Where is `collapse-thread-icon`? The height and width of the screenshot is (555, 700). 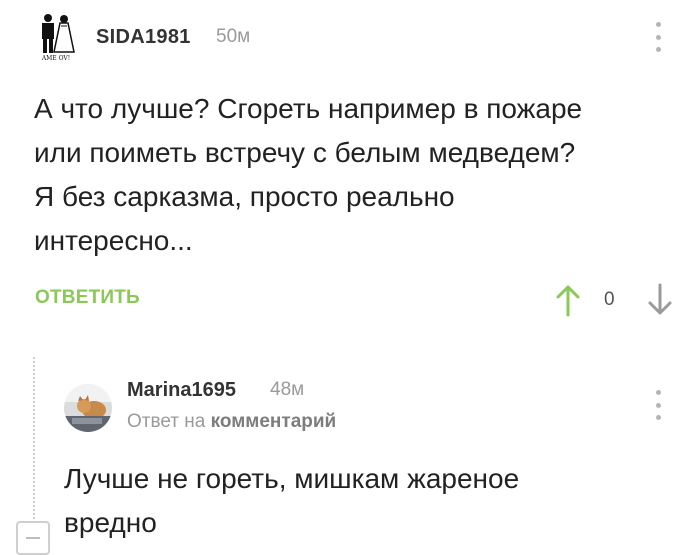
collapse-thread-icon is located at coordinates (33, 538).